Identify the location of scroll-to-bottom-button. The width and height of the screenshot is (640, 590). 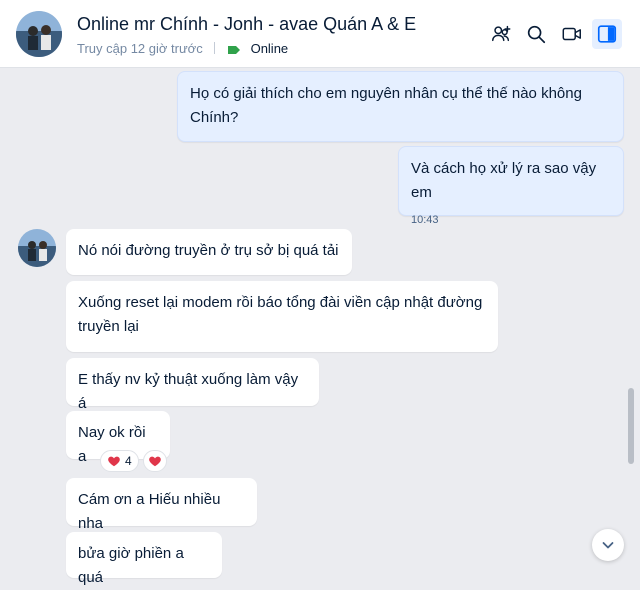
(608, 545).